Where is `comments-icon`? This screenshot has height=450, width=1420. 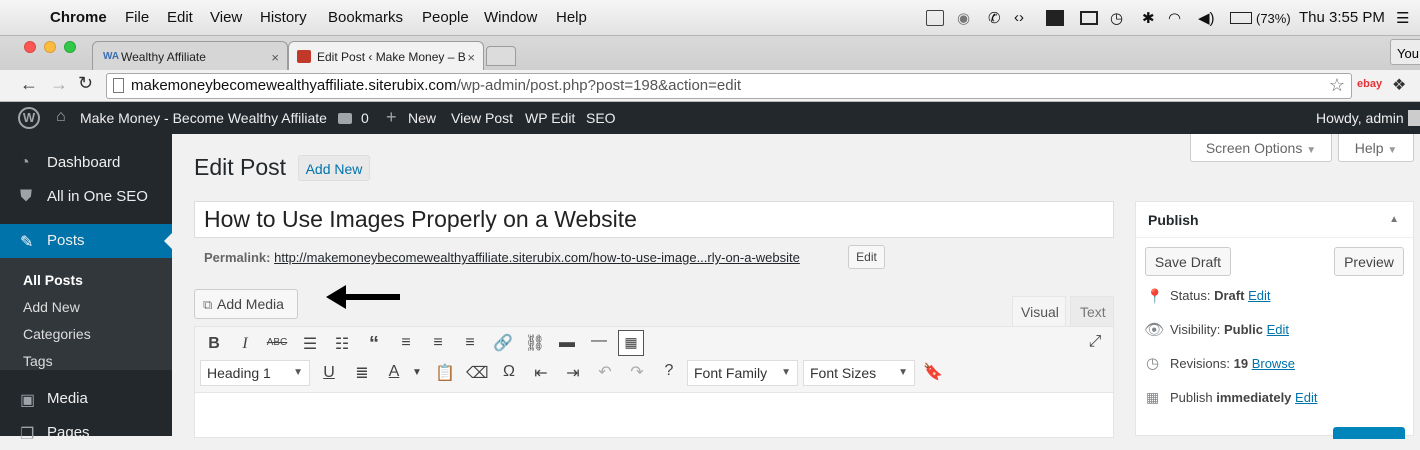
comments-icon is located at coordinates (345, 118).